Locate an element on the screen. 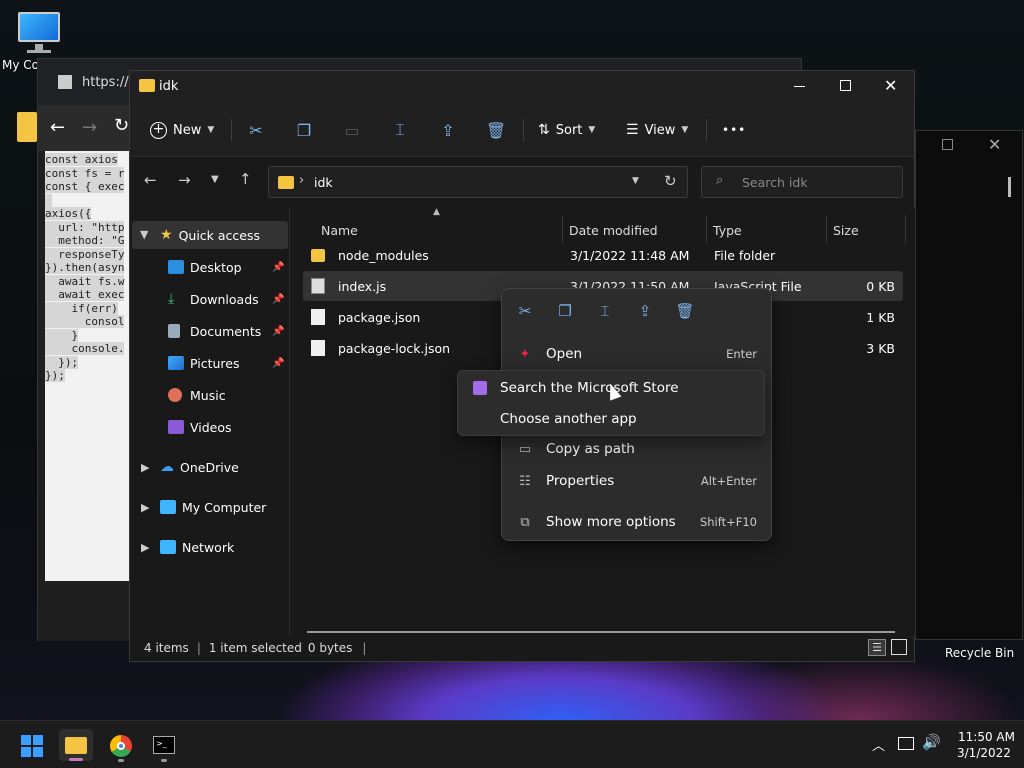 The image size is (1024, 768). nav-my-computer: My Computer is located at coordinates (213, 507).